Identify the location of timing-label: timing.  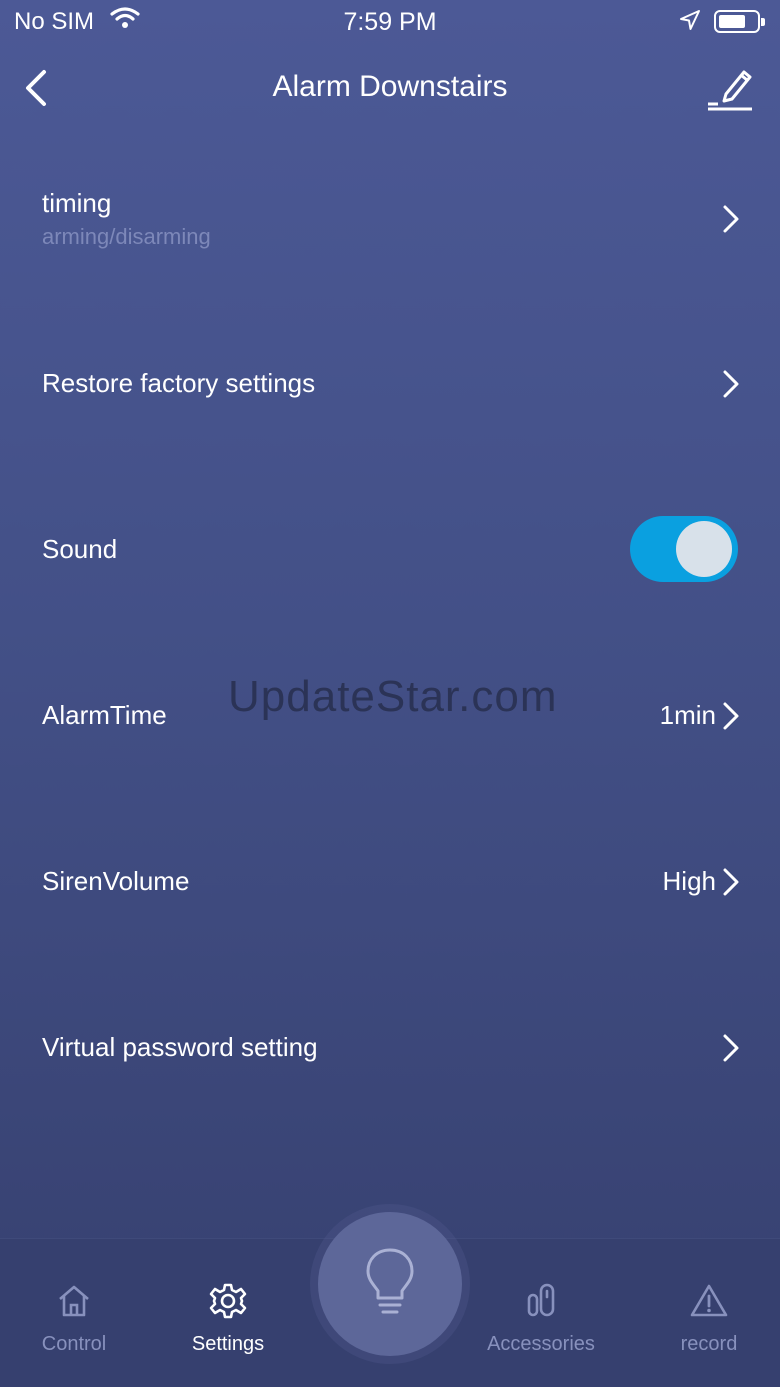
(77, 203).